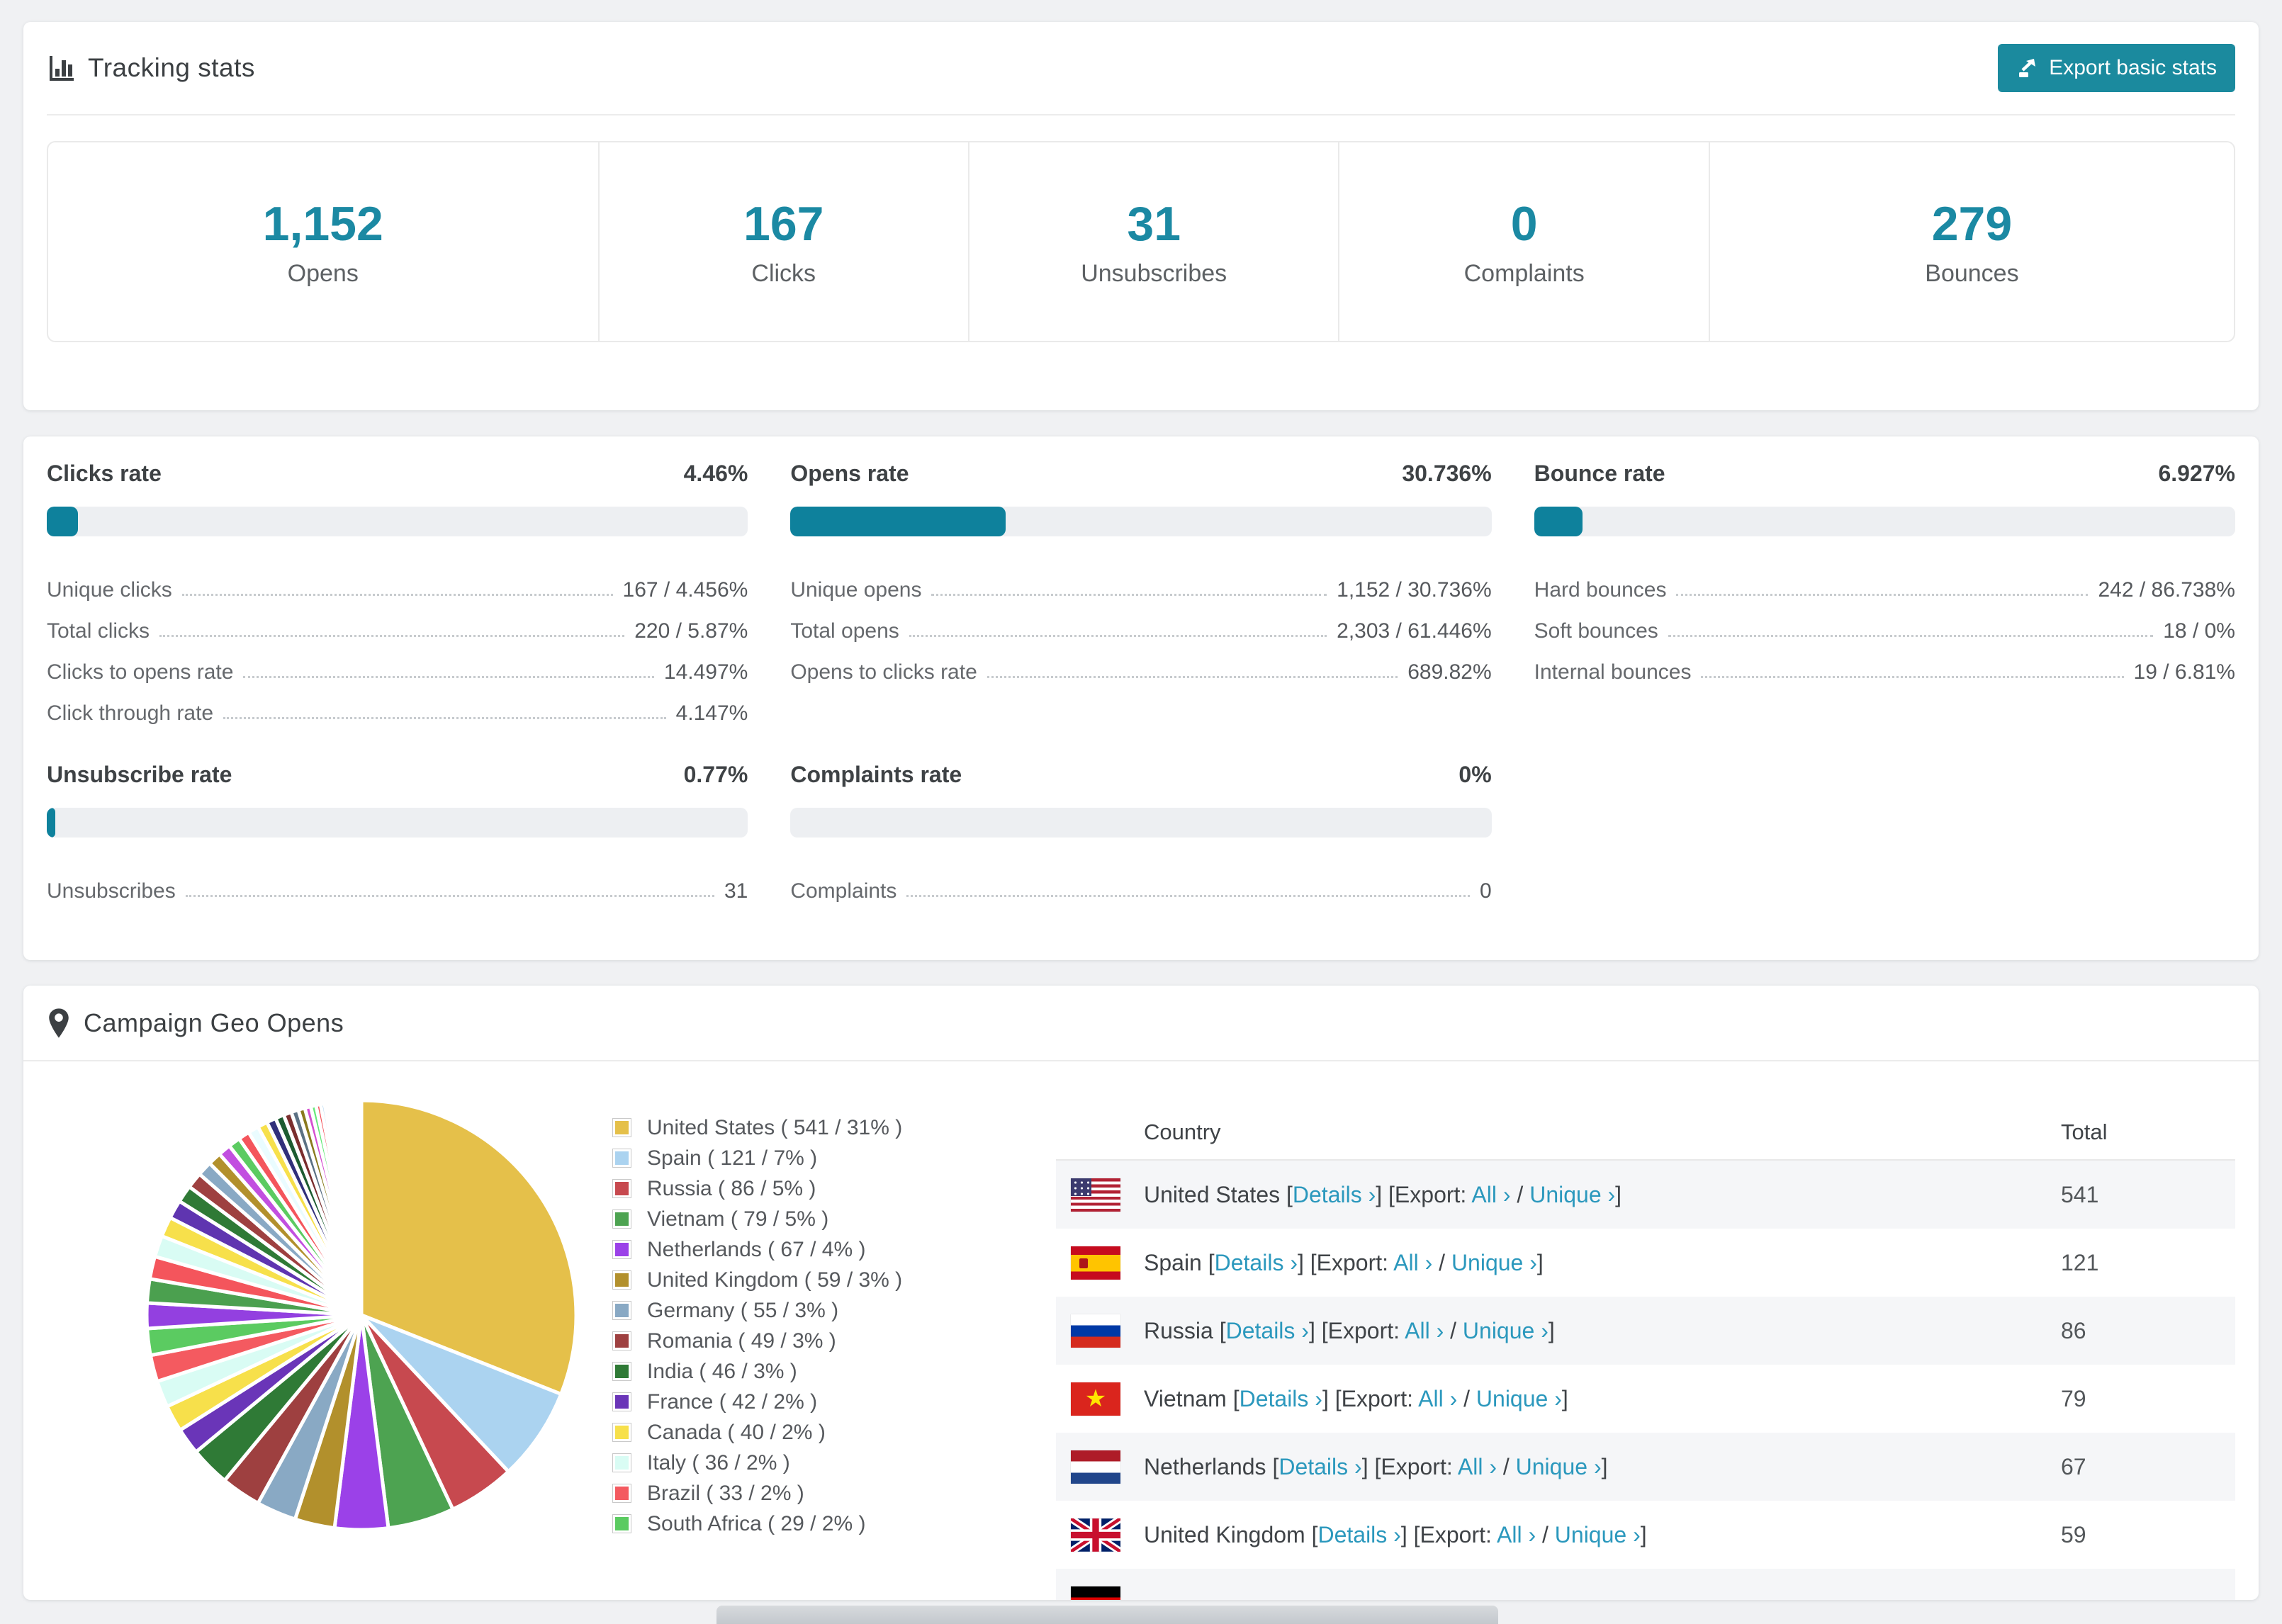 The width and height of the screenshot is (2282, 1624). I want to click on geo-row-total: 59, so click(2074, 1534).